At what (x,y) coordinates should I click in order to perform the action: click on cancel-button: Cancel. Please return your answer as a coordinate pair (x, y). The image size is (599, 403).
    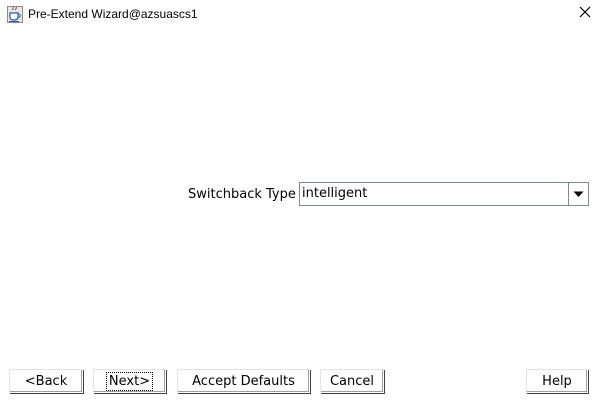
    Looking at the image, I should click on (352, 381).